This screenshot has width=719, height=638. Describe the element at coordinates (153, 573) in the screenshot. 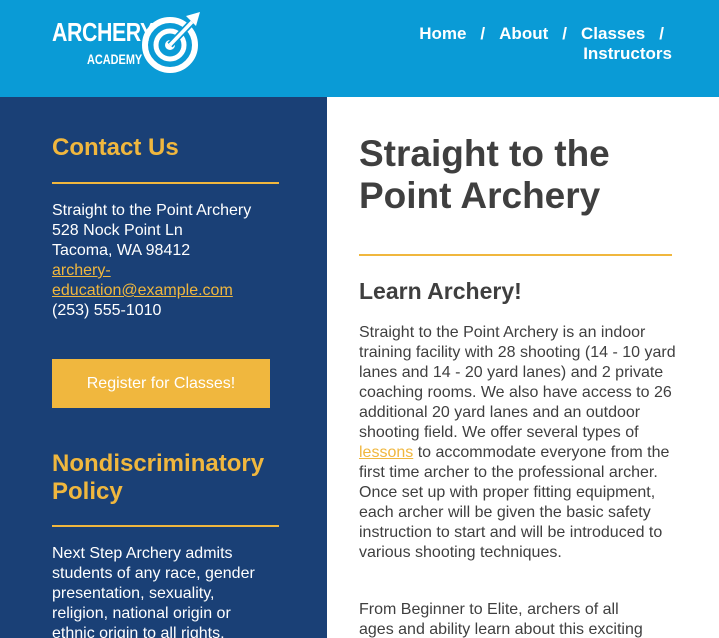

I see `policy-line: students of any race, gender` at that location.